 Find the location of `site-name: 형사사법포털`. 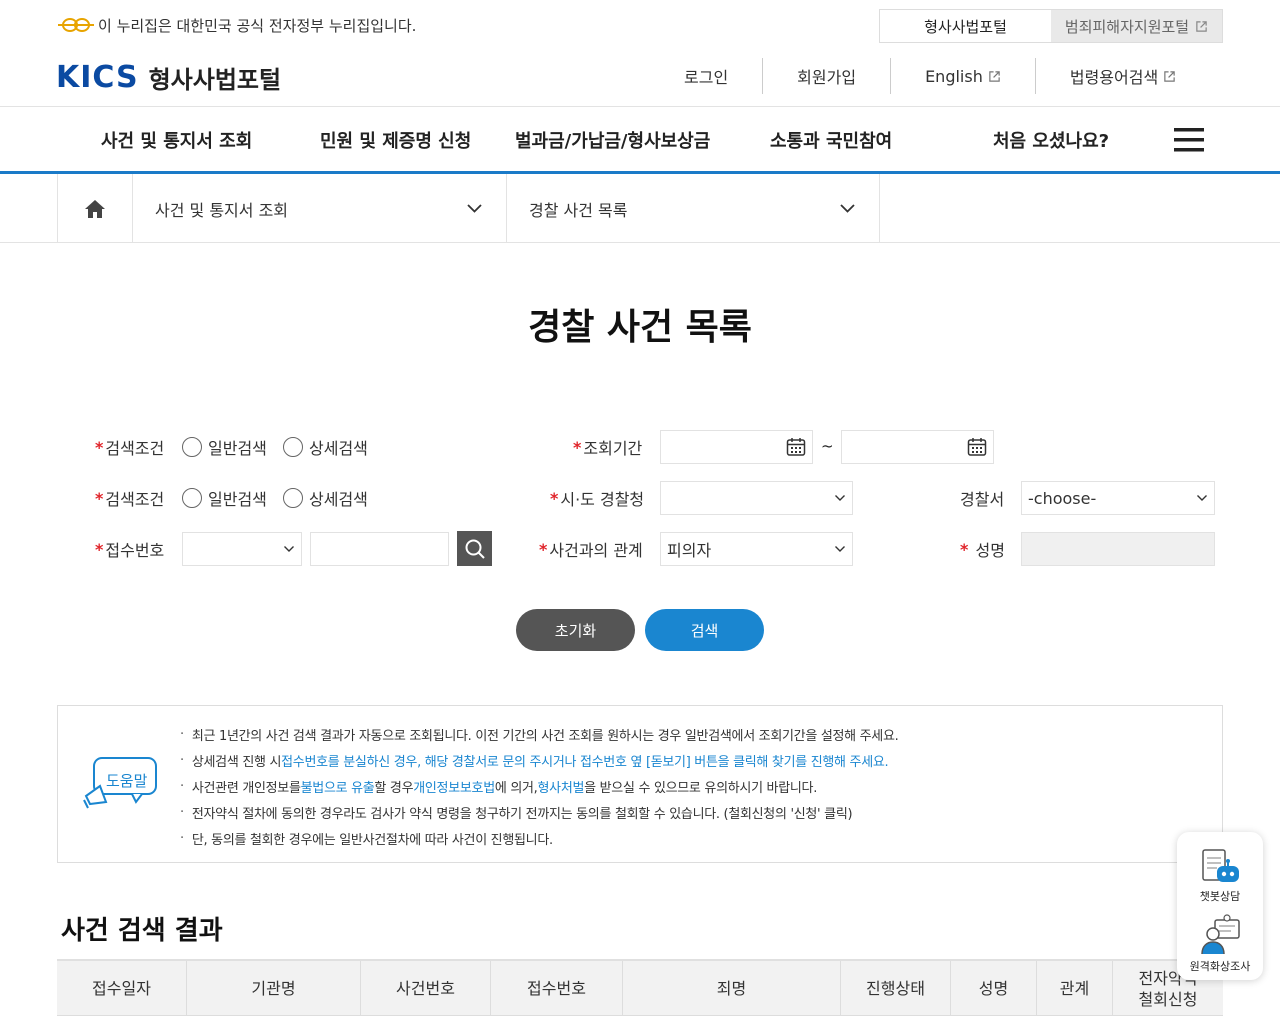

site-name: 형사사법포털 is located at coordinates (215, 79).